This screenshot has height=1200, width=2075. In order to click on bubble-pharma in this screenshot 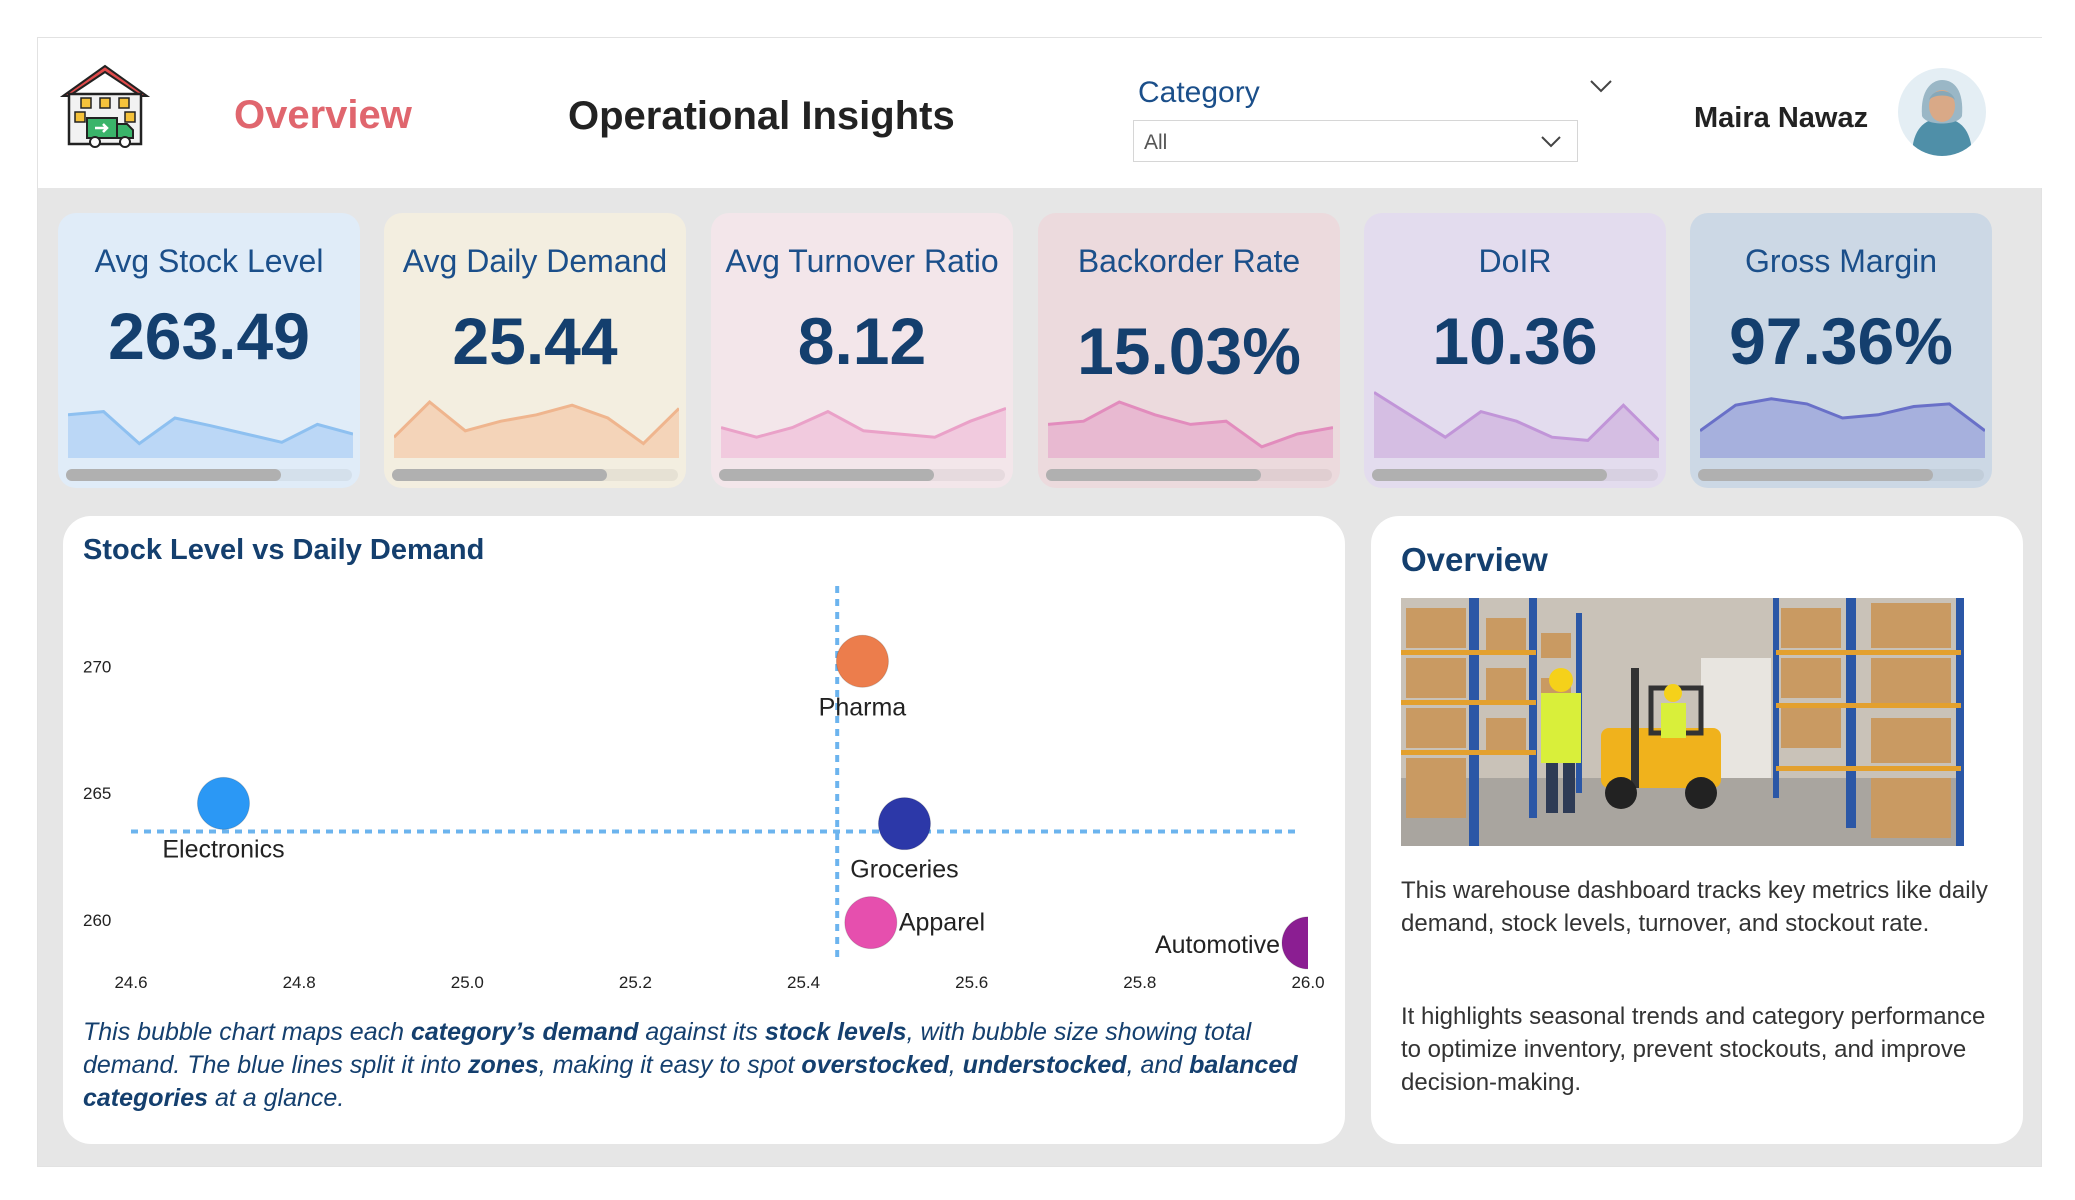, I will do `click(862, 661)`.